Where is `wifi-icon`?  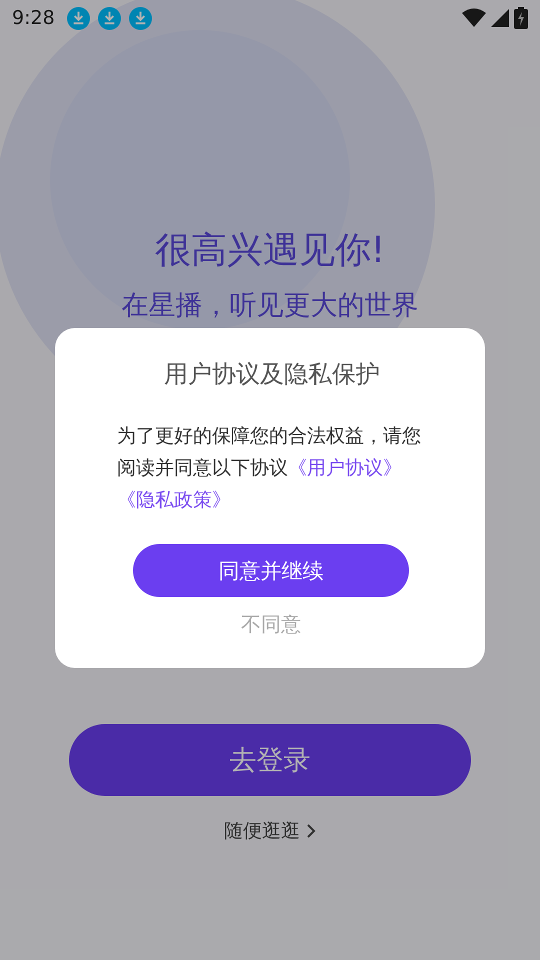
wifi-icon is located at coordinates (474, 18).